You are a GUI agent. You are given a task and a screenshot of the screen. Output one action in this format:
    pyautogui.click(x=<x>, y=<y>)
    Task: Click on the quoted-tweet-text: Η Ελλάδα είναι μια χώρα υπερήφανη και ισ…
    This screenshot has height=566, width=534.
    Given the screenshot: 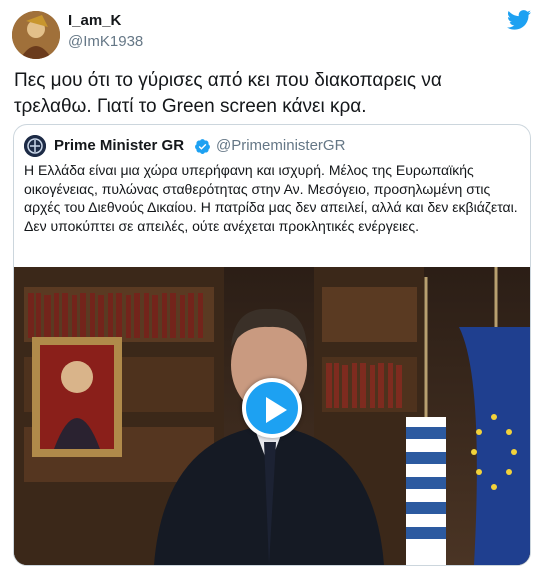 What is the action you would take?
    pyautogui.click(x=271, y=198)
    